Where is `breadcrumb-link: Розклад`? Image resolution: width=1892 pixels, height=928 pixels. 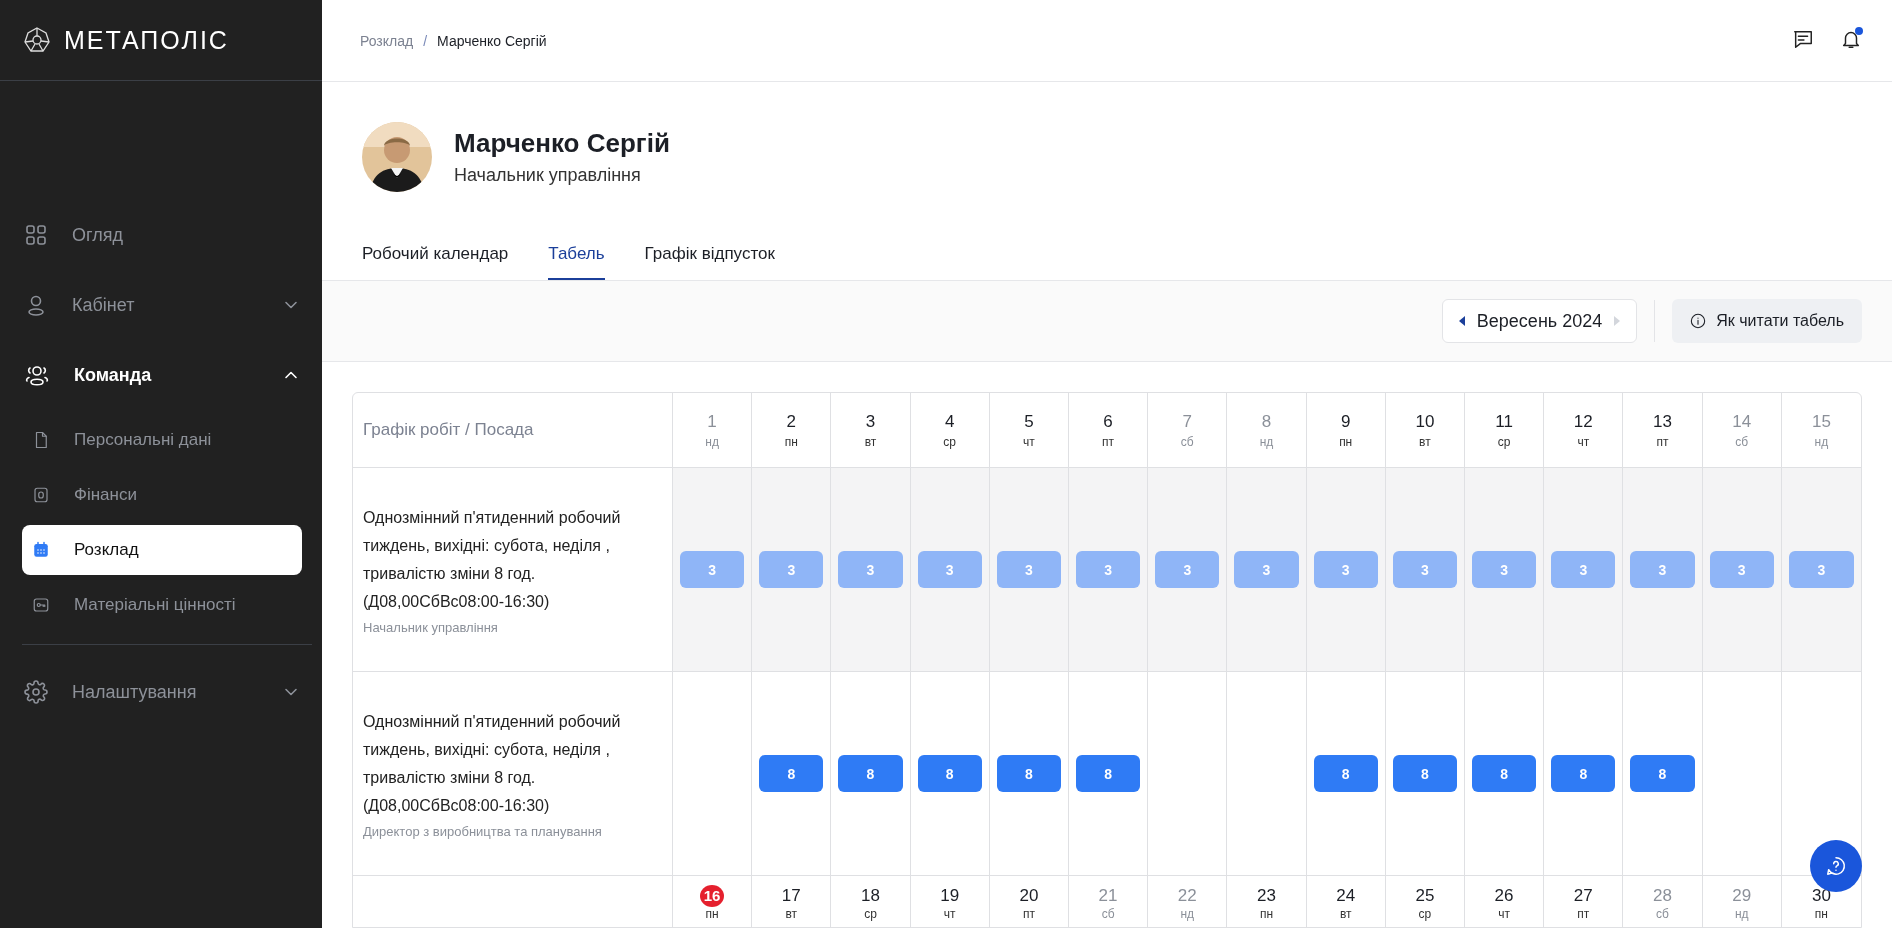
breadcrumb-link: Розклад is located at coordinates (387, 40).